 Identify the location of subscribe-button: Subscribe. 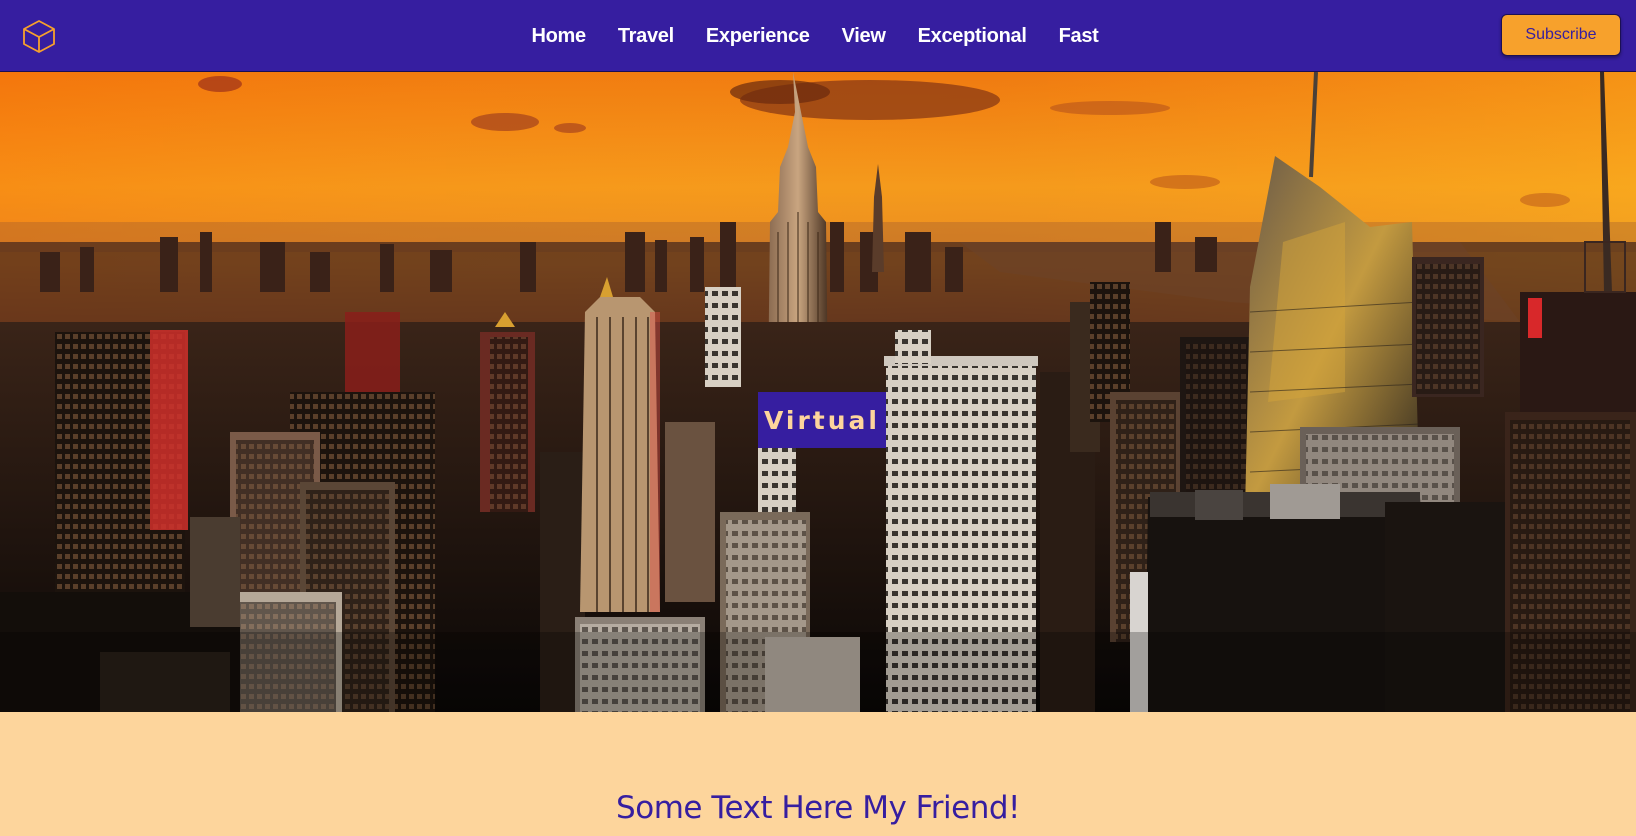
(1561, 35).